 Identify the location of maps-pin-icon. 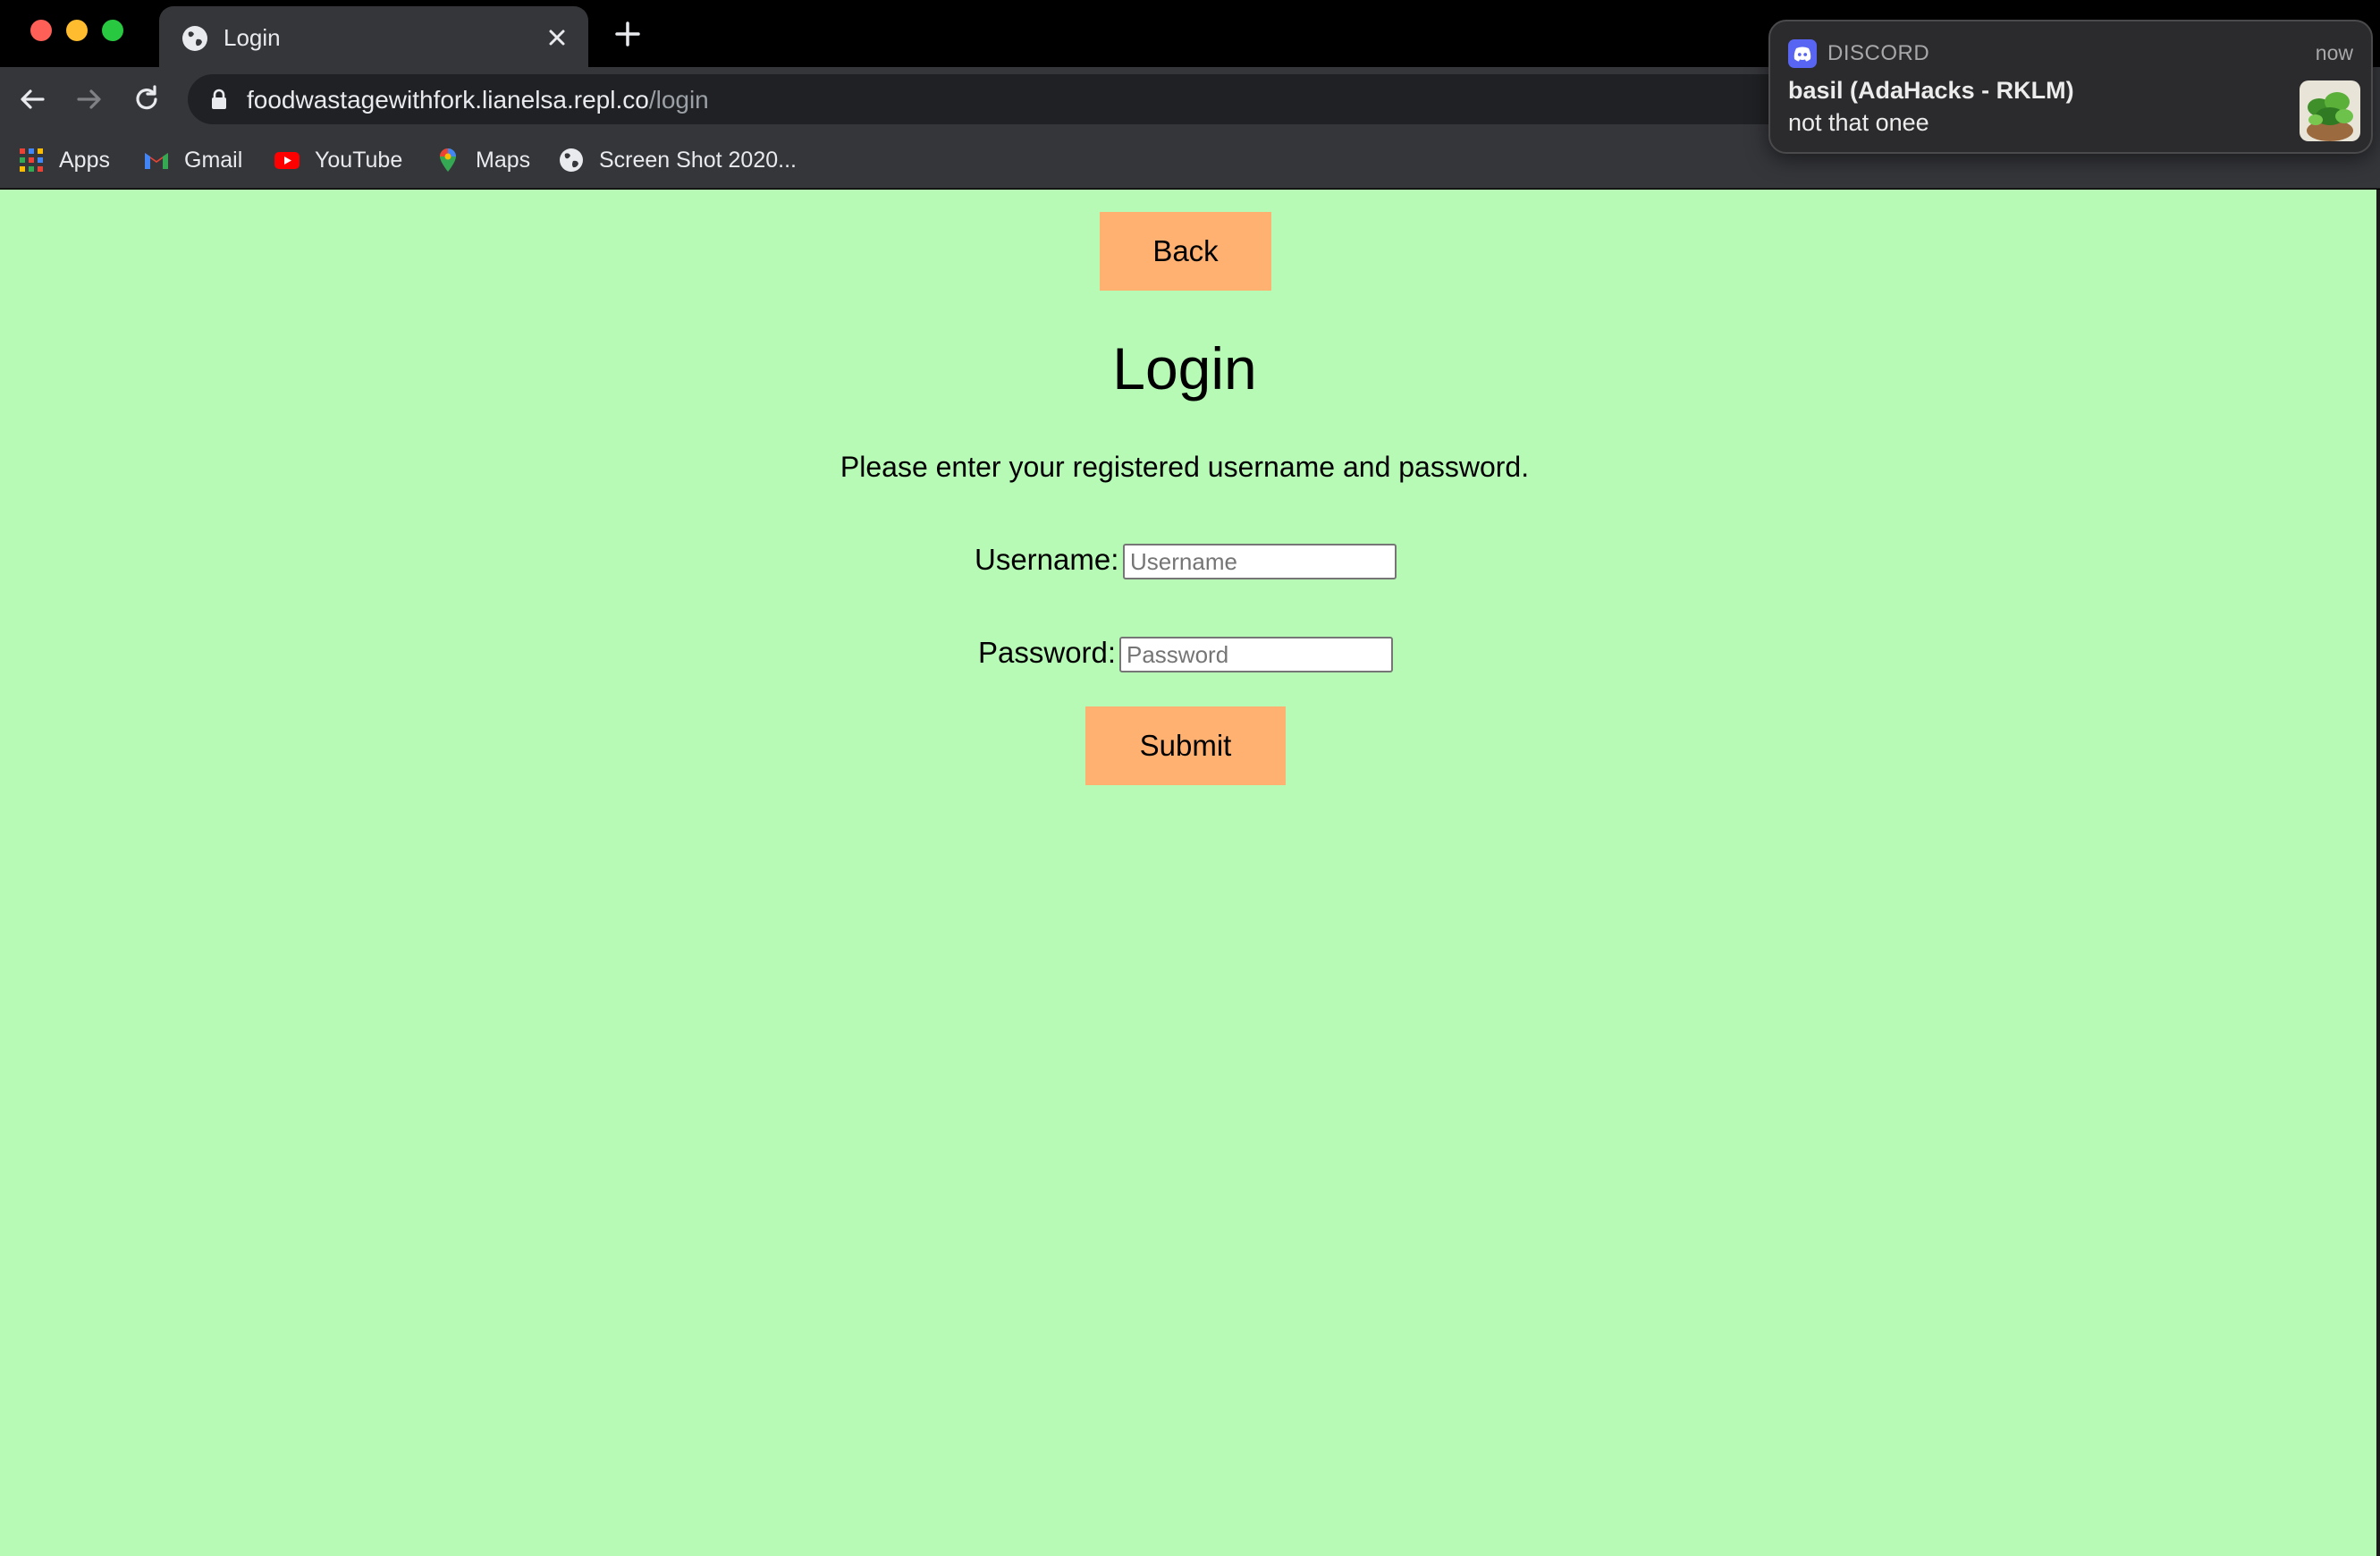
(448, 160).